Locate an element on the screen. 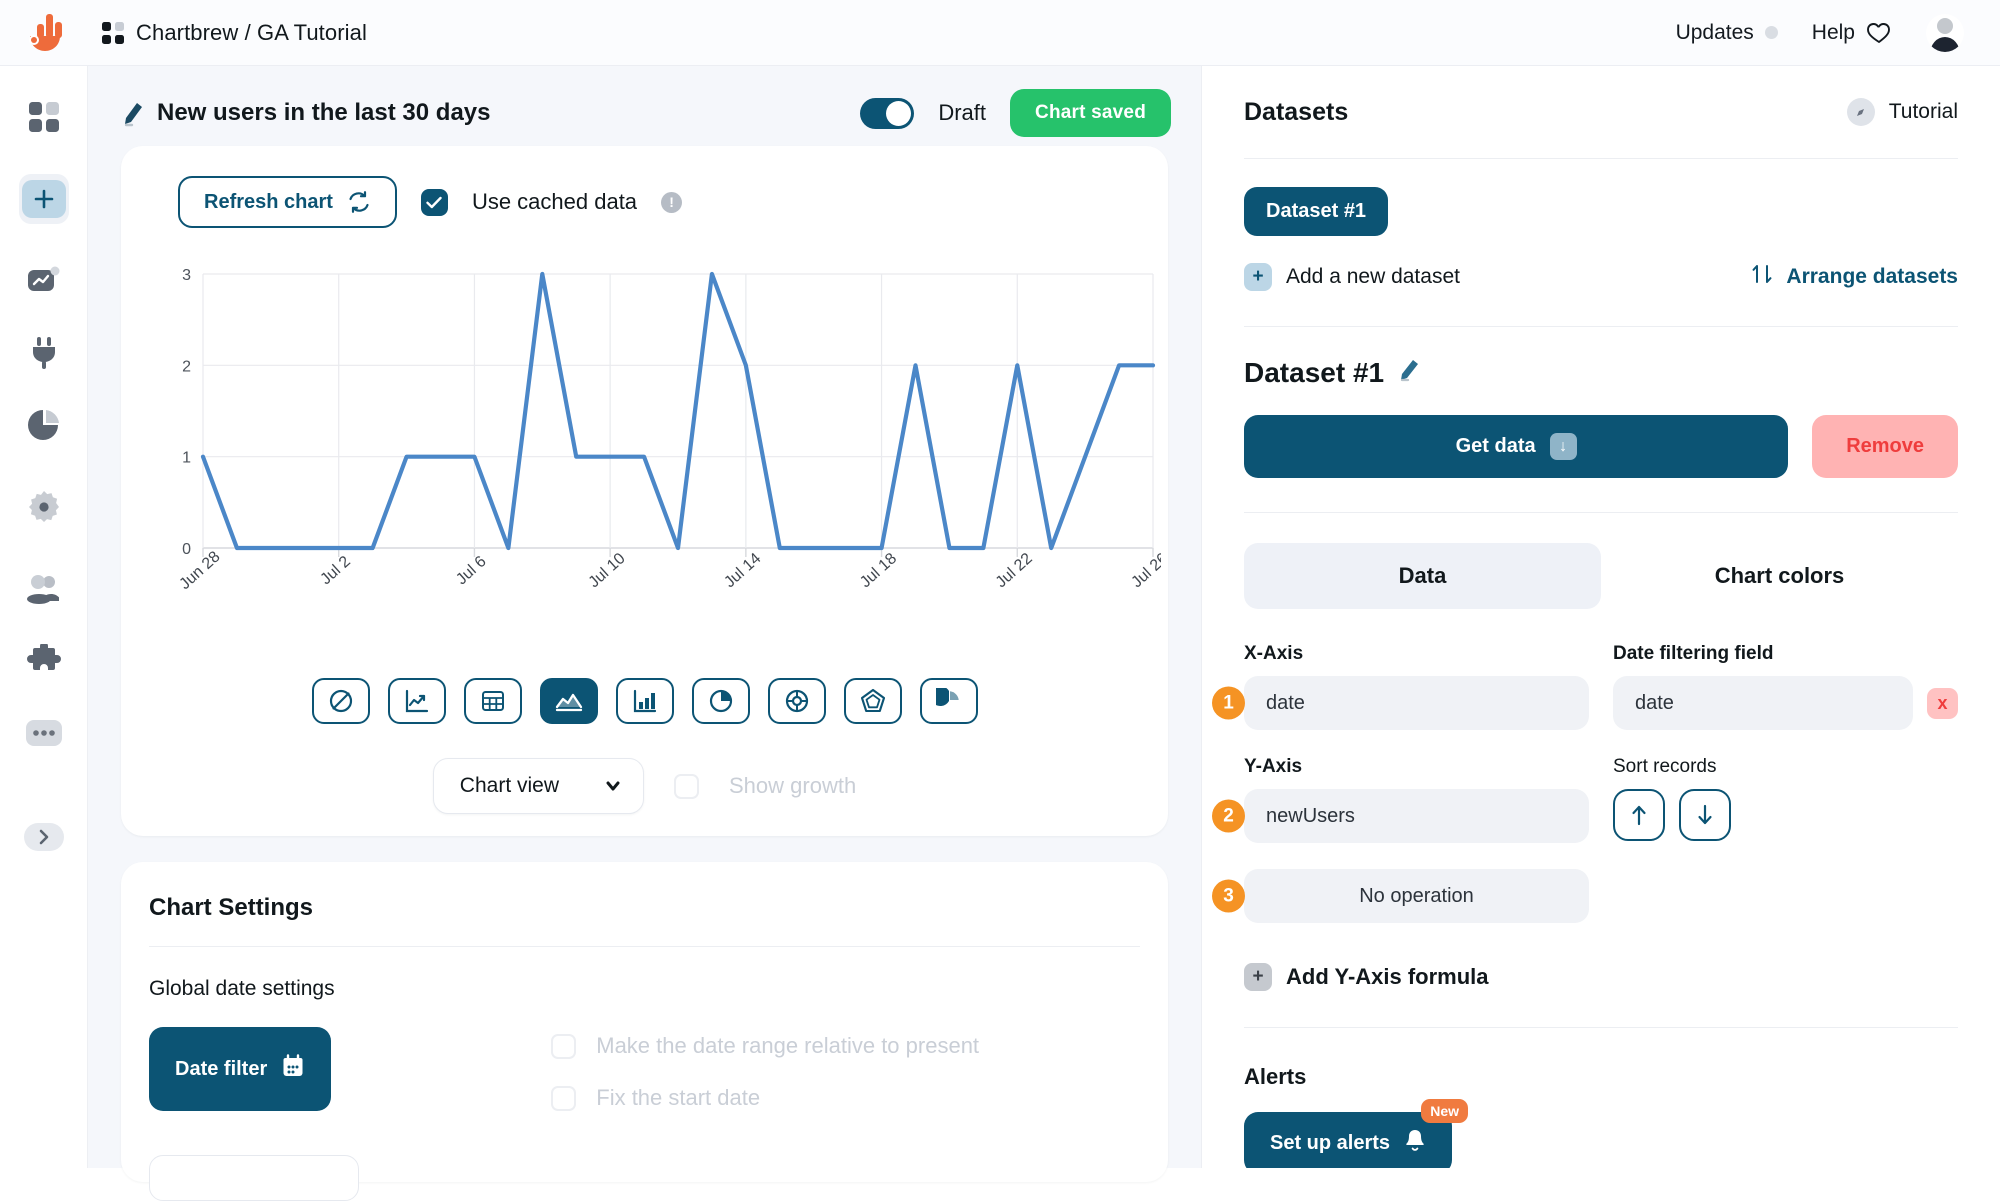  chart-toolbar: Refresh chart Use cached data ! is located at coordinates (644, 202).